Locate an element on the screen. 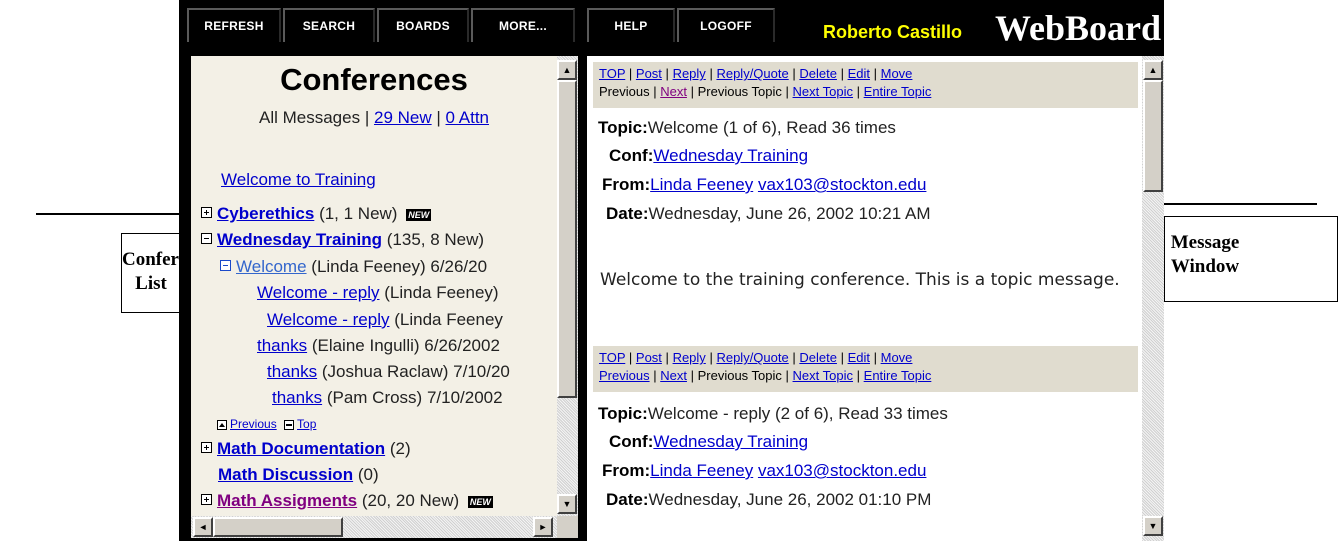 This screenshot has width=1343, height=541. help-label: HELP is located at coordinates (631, 26).